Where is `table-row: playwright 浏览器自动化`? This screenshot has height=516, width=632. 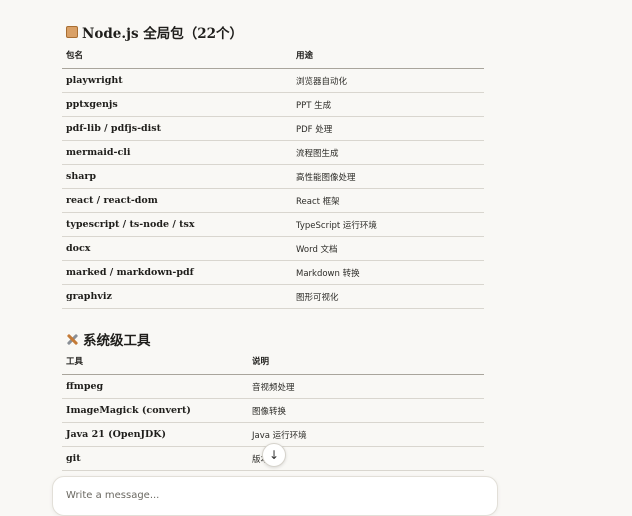 table-row: playwright 浏览器自动化 is located at coordinates (273, 80).